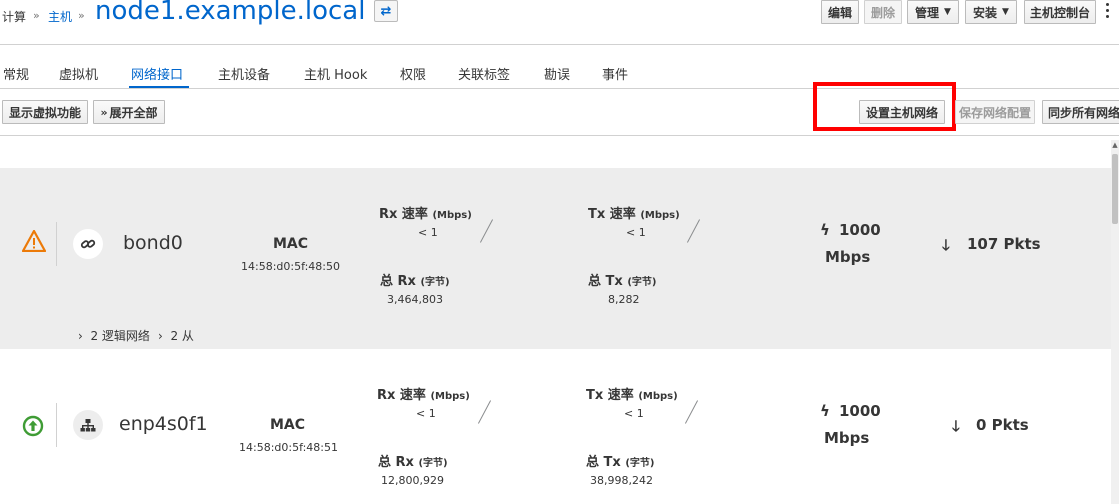 This screenshot has height=504, width=1119. I want to click on subtoolbar-divider, so click(559, 135).